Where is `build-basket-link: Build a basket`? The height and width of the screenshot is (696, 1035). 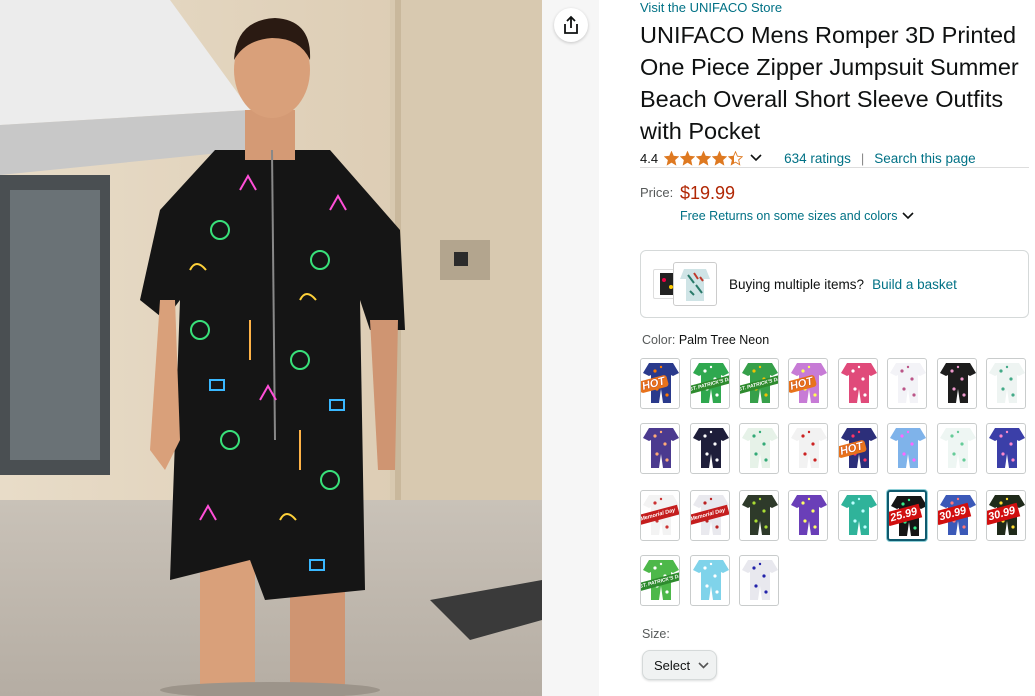
build-basket-link: Build a basket is located at coordinates (914, 284).